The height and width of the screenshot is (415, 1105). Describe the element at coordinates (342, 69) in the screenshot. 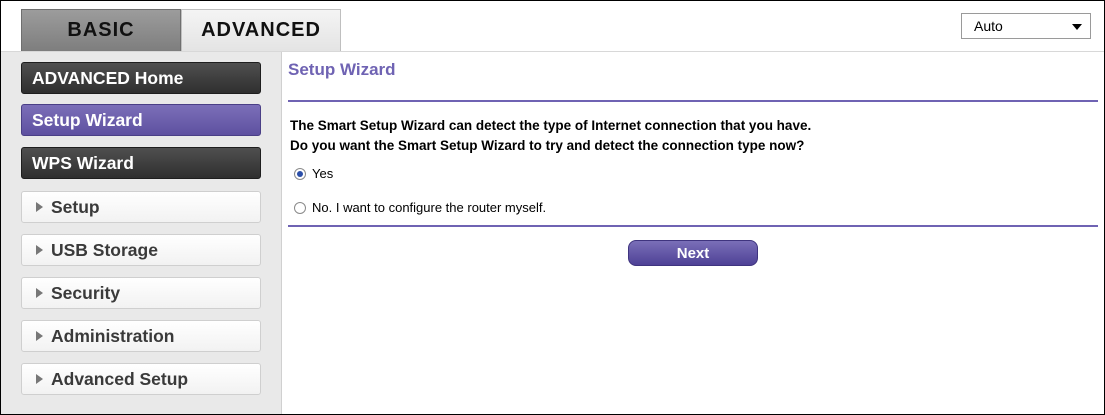

I see `page-title: Setup Wizard` at that location.